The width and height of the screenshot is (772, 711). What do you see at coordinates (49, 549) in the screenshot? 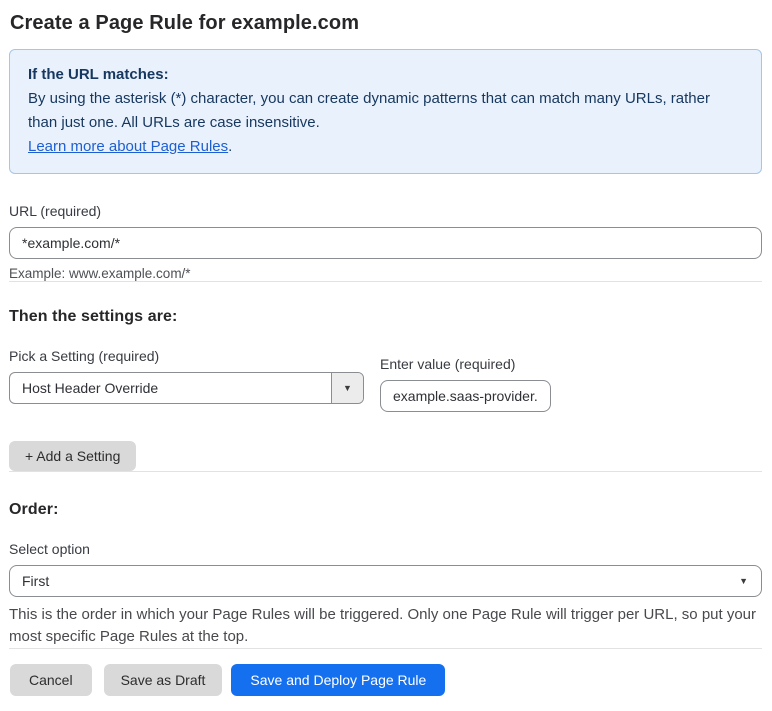
I see `order-select-label: Select option` at bounding box center [49, 549].